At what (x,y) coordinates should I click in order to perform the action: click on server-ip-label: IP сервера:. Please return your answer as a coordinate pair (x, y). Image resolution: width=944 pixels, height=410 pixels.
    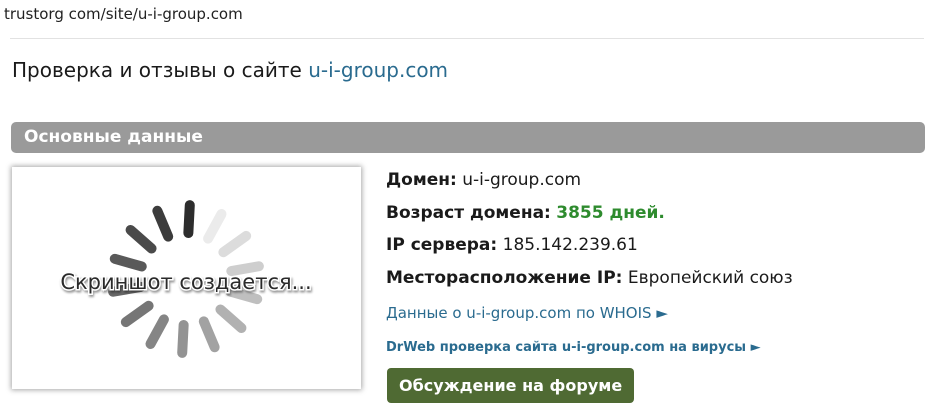
    Looking at the image, I should click on (442, 245).